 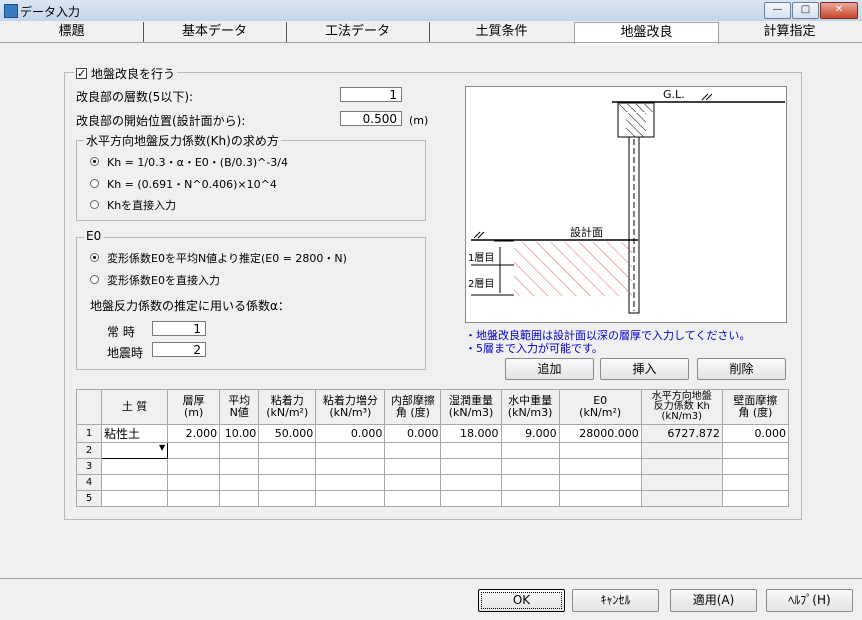 I want to click on table-corner, so click(x=89, y=407).